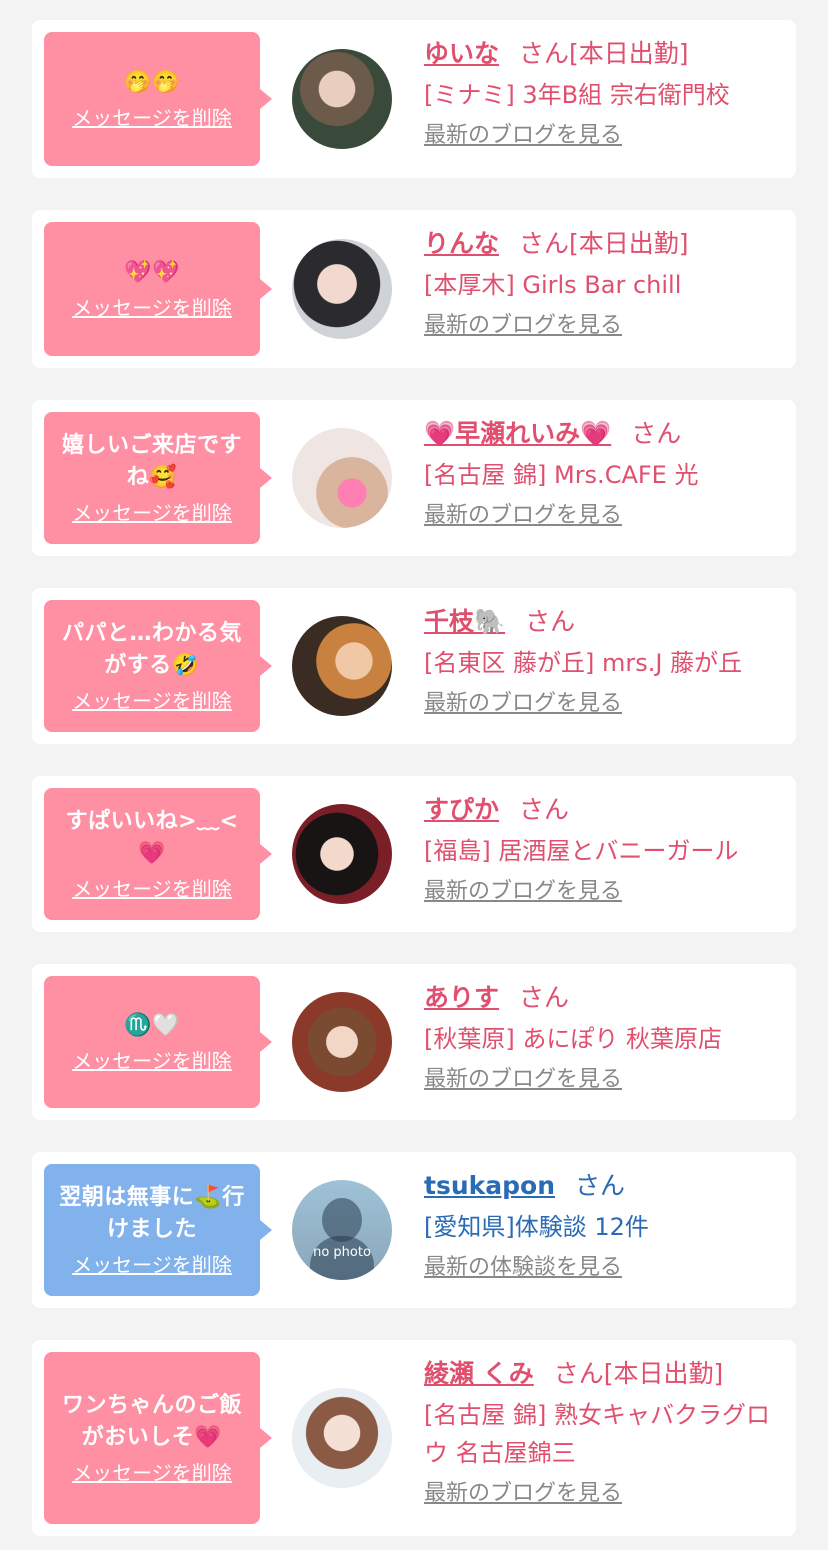 This screenshot has width=828, height=1550. What do you see at coordinates (151, 649) in the screenshot?
I see `message-text: パパと…わかる気がする🤣` at bounding box center [151, 649].